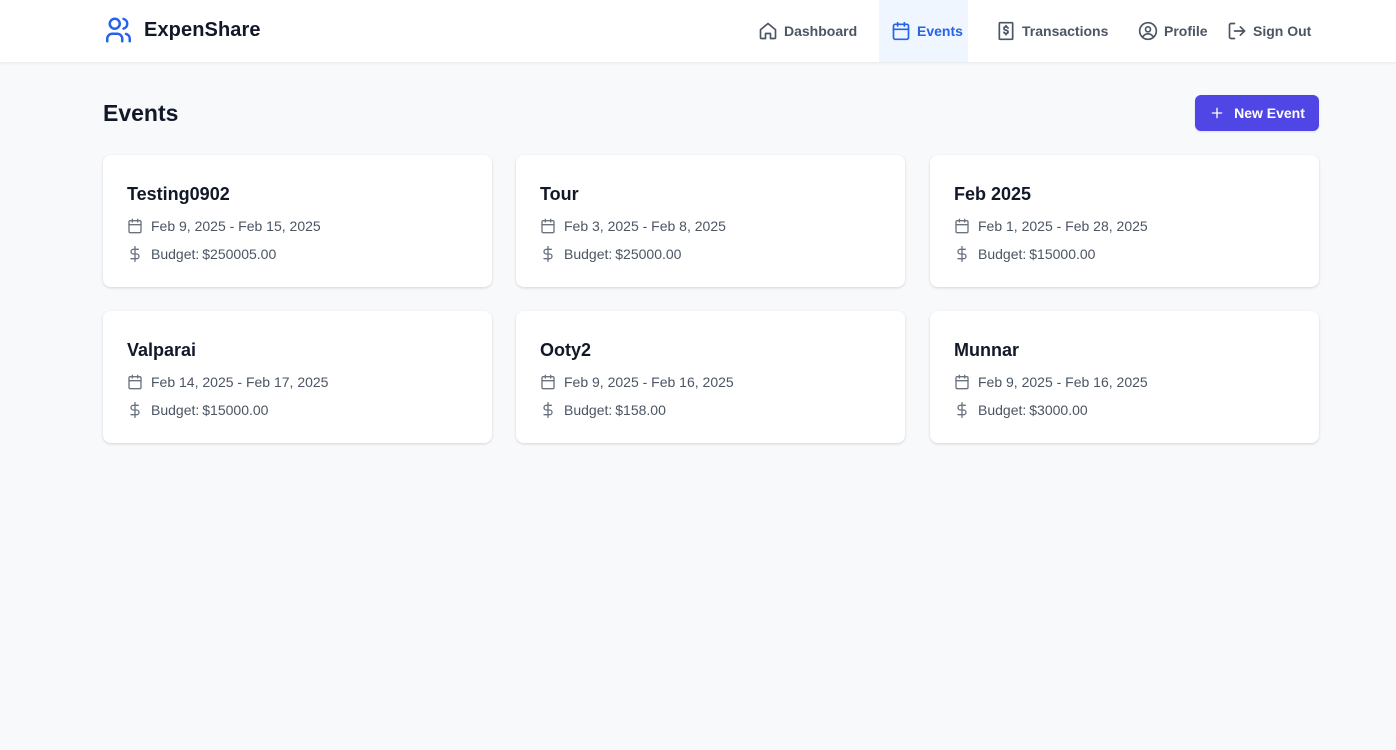  I want to click on plus-icon, so click(1217, 113).